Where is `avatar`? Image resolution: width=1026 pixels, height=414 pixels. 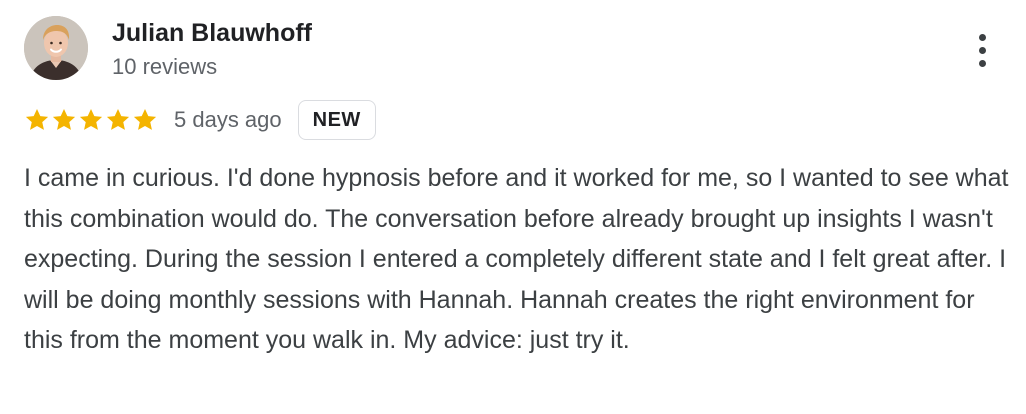
avatar is located at coordinates (56, 48).